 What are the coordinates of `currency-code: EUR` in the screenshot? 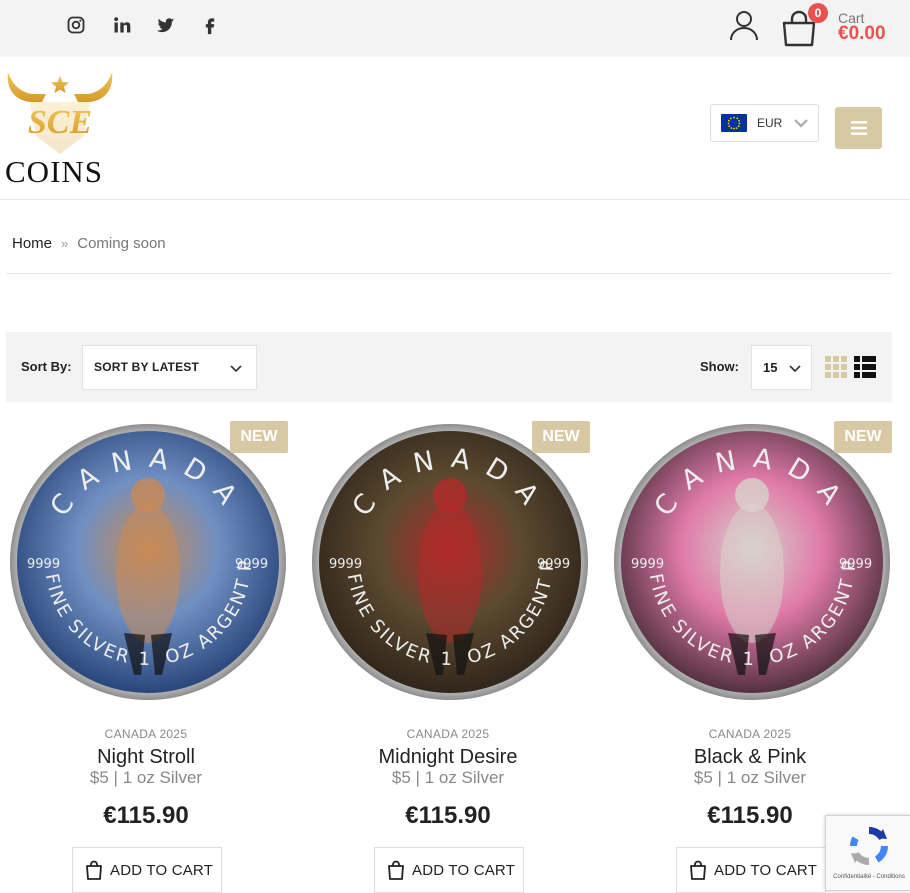 It's located at (770, 123).